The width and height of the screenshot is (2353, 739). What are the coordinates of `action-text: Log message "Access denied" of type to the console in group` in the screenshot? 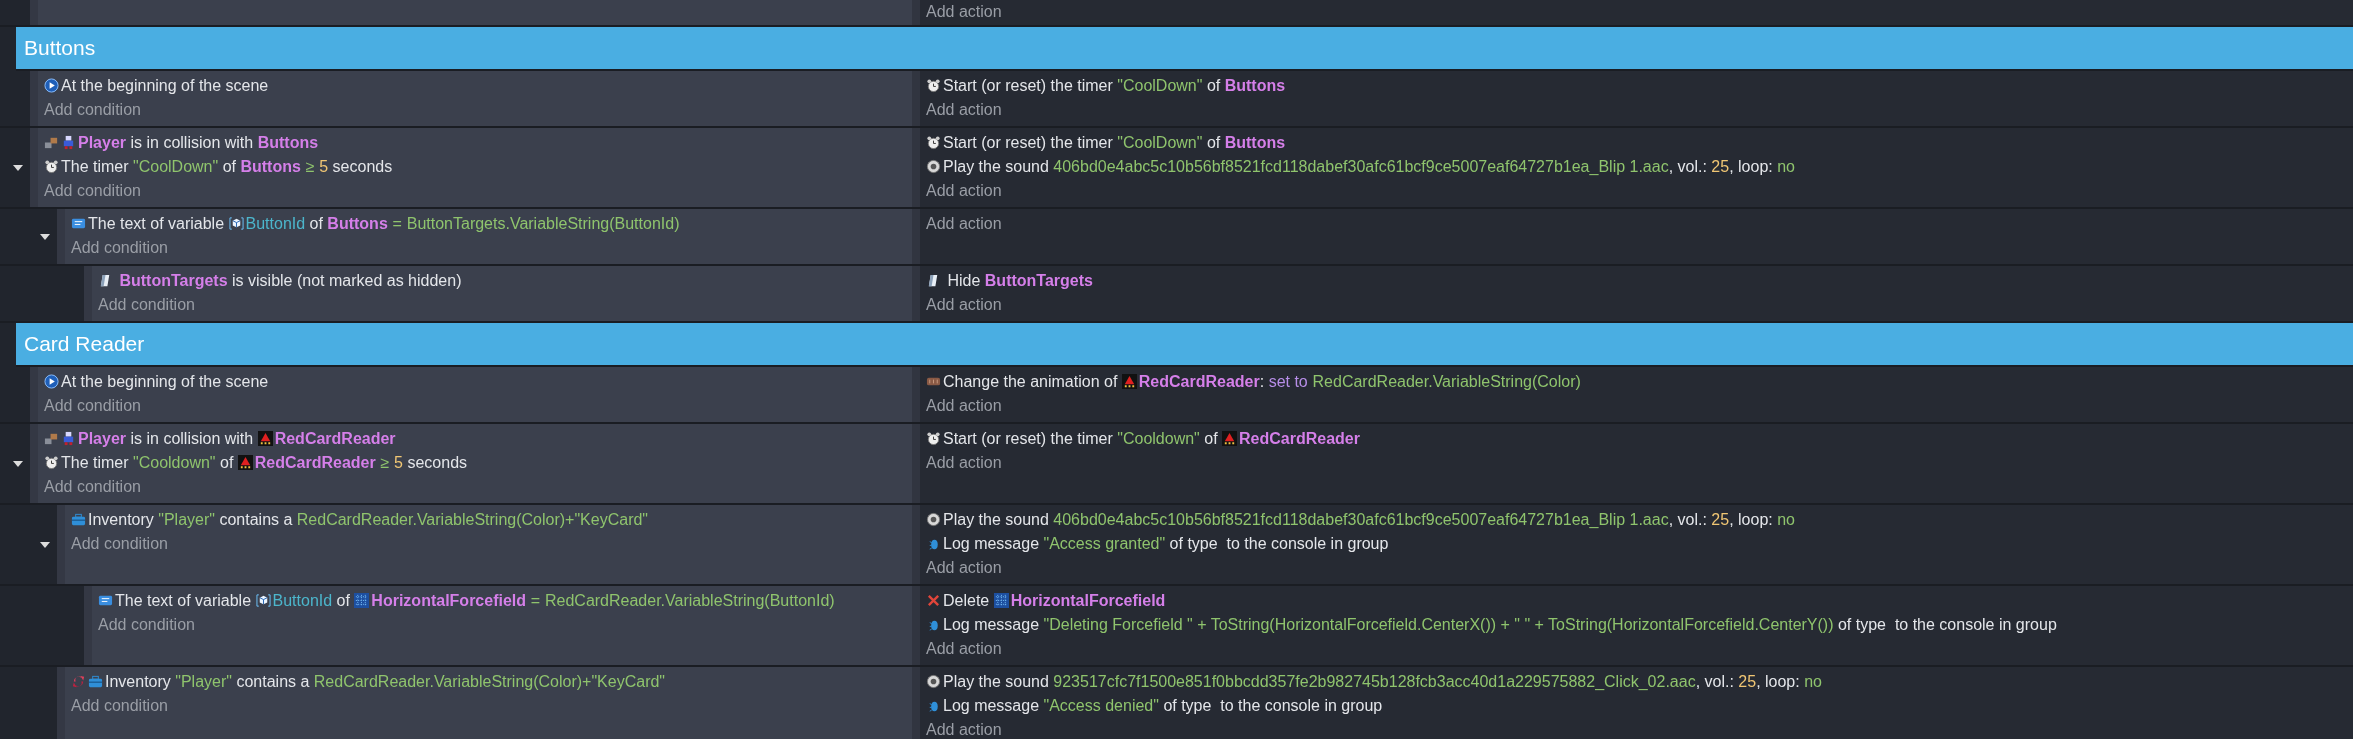 It's located at (1163, 705).